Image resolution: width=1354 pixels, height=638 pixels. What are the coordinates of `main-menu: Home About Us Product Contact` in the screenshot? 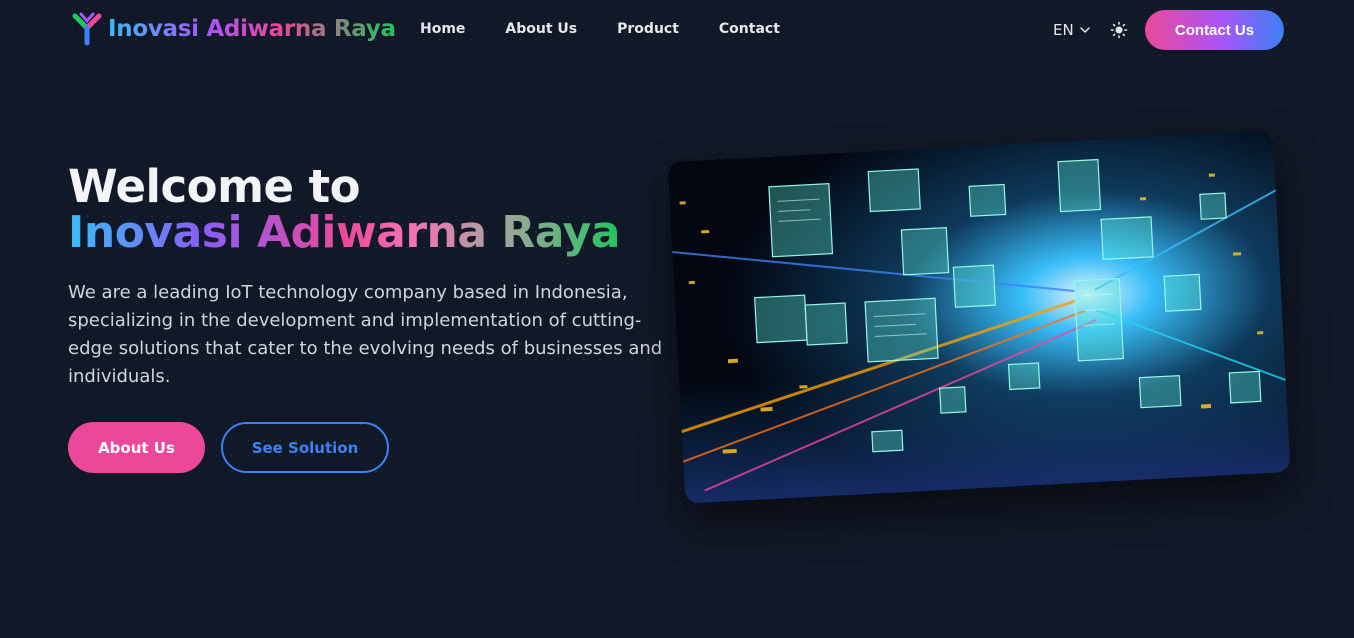 It's located at (600, 29).